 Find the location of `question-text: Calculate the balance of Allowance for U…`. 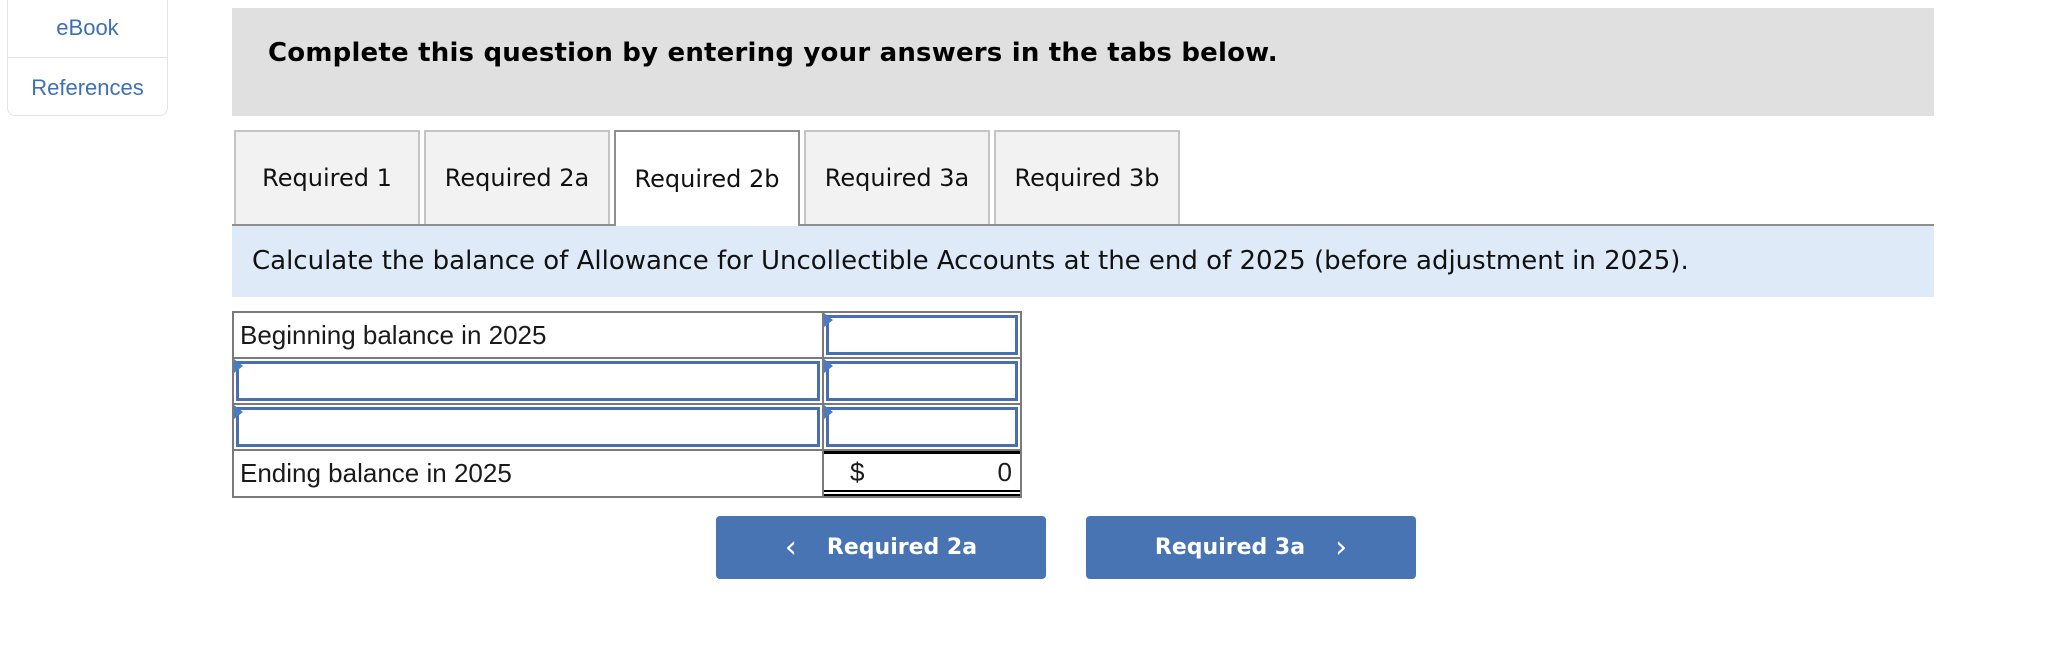

question-text: Calculate the balance of Allowance for U… is located at coordinates (970, 261).